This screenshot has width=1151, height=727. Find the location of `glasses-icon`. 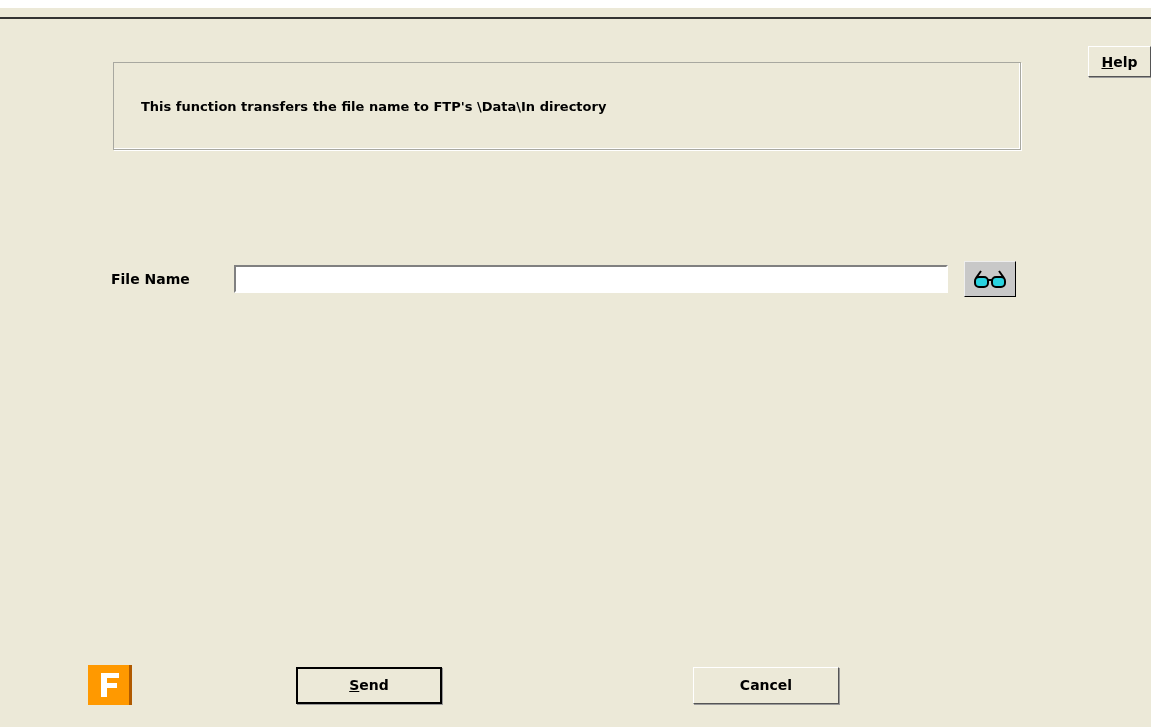

glasses-icon is located at coordinates (990, 279).